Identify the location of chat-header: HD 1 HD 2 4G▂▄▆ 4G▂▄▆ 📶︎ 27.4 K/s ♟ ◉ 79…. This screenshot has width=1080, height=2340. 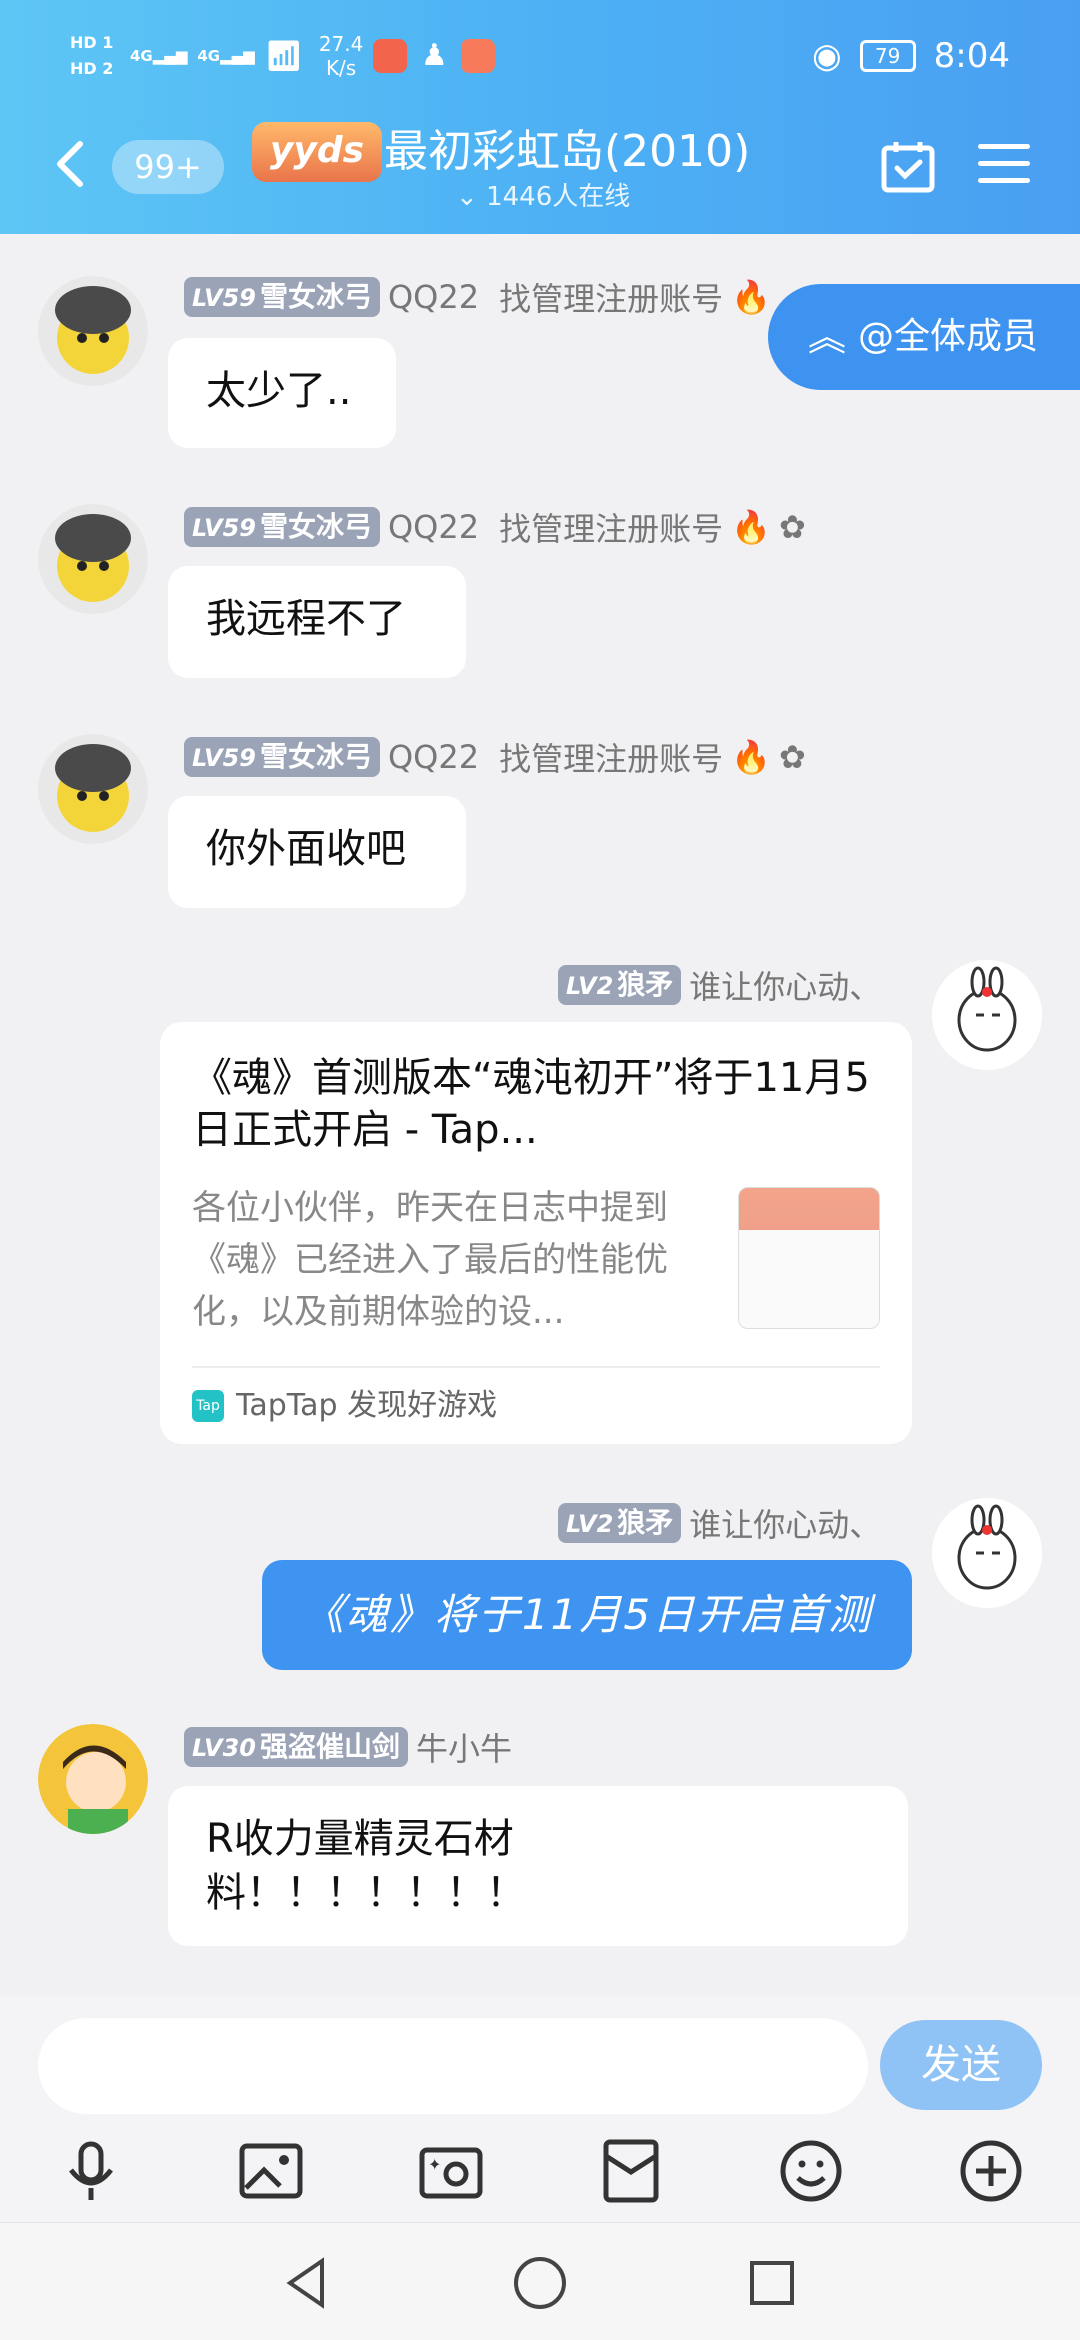
(540, 117).